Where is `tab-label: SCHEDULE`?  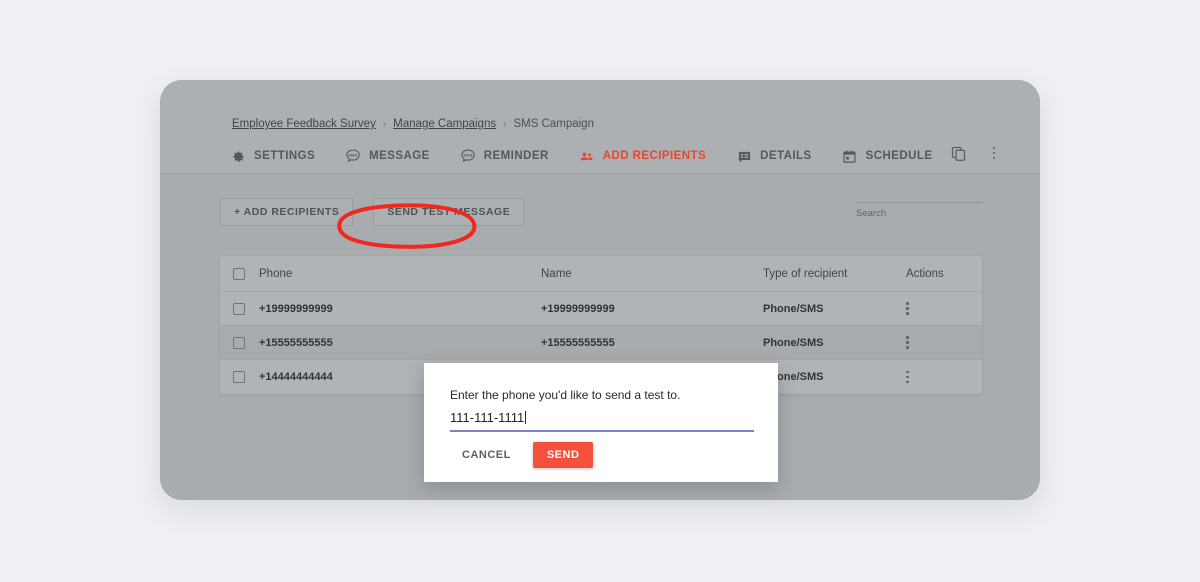
tab-label: SCHEDULE is located at coordinates (899, 156).